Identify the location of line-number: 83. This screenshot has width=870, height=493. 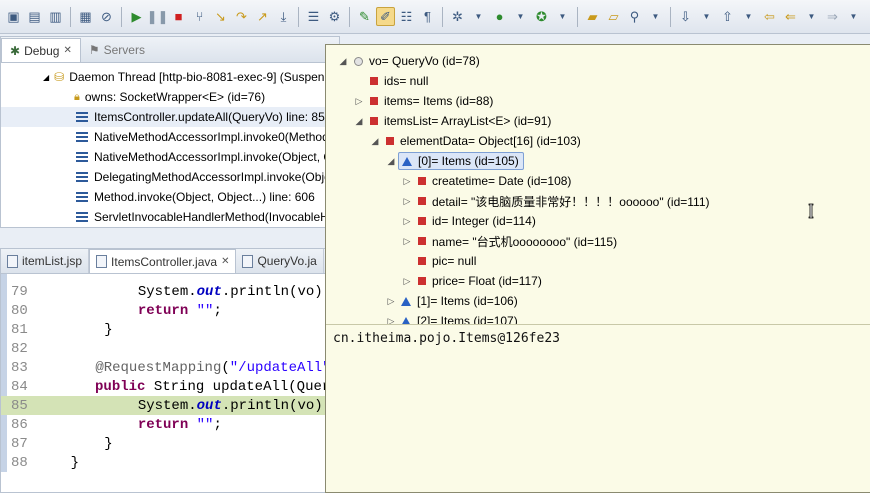
(19, 367).